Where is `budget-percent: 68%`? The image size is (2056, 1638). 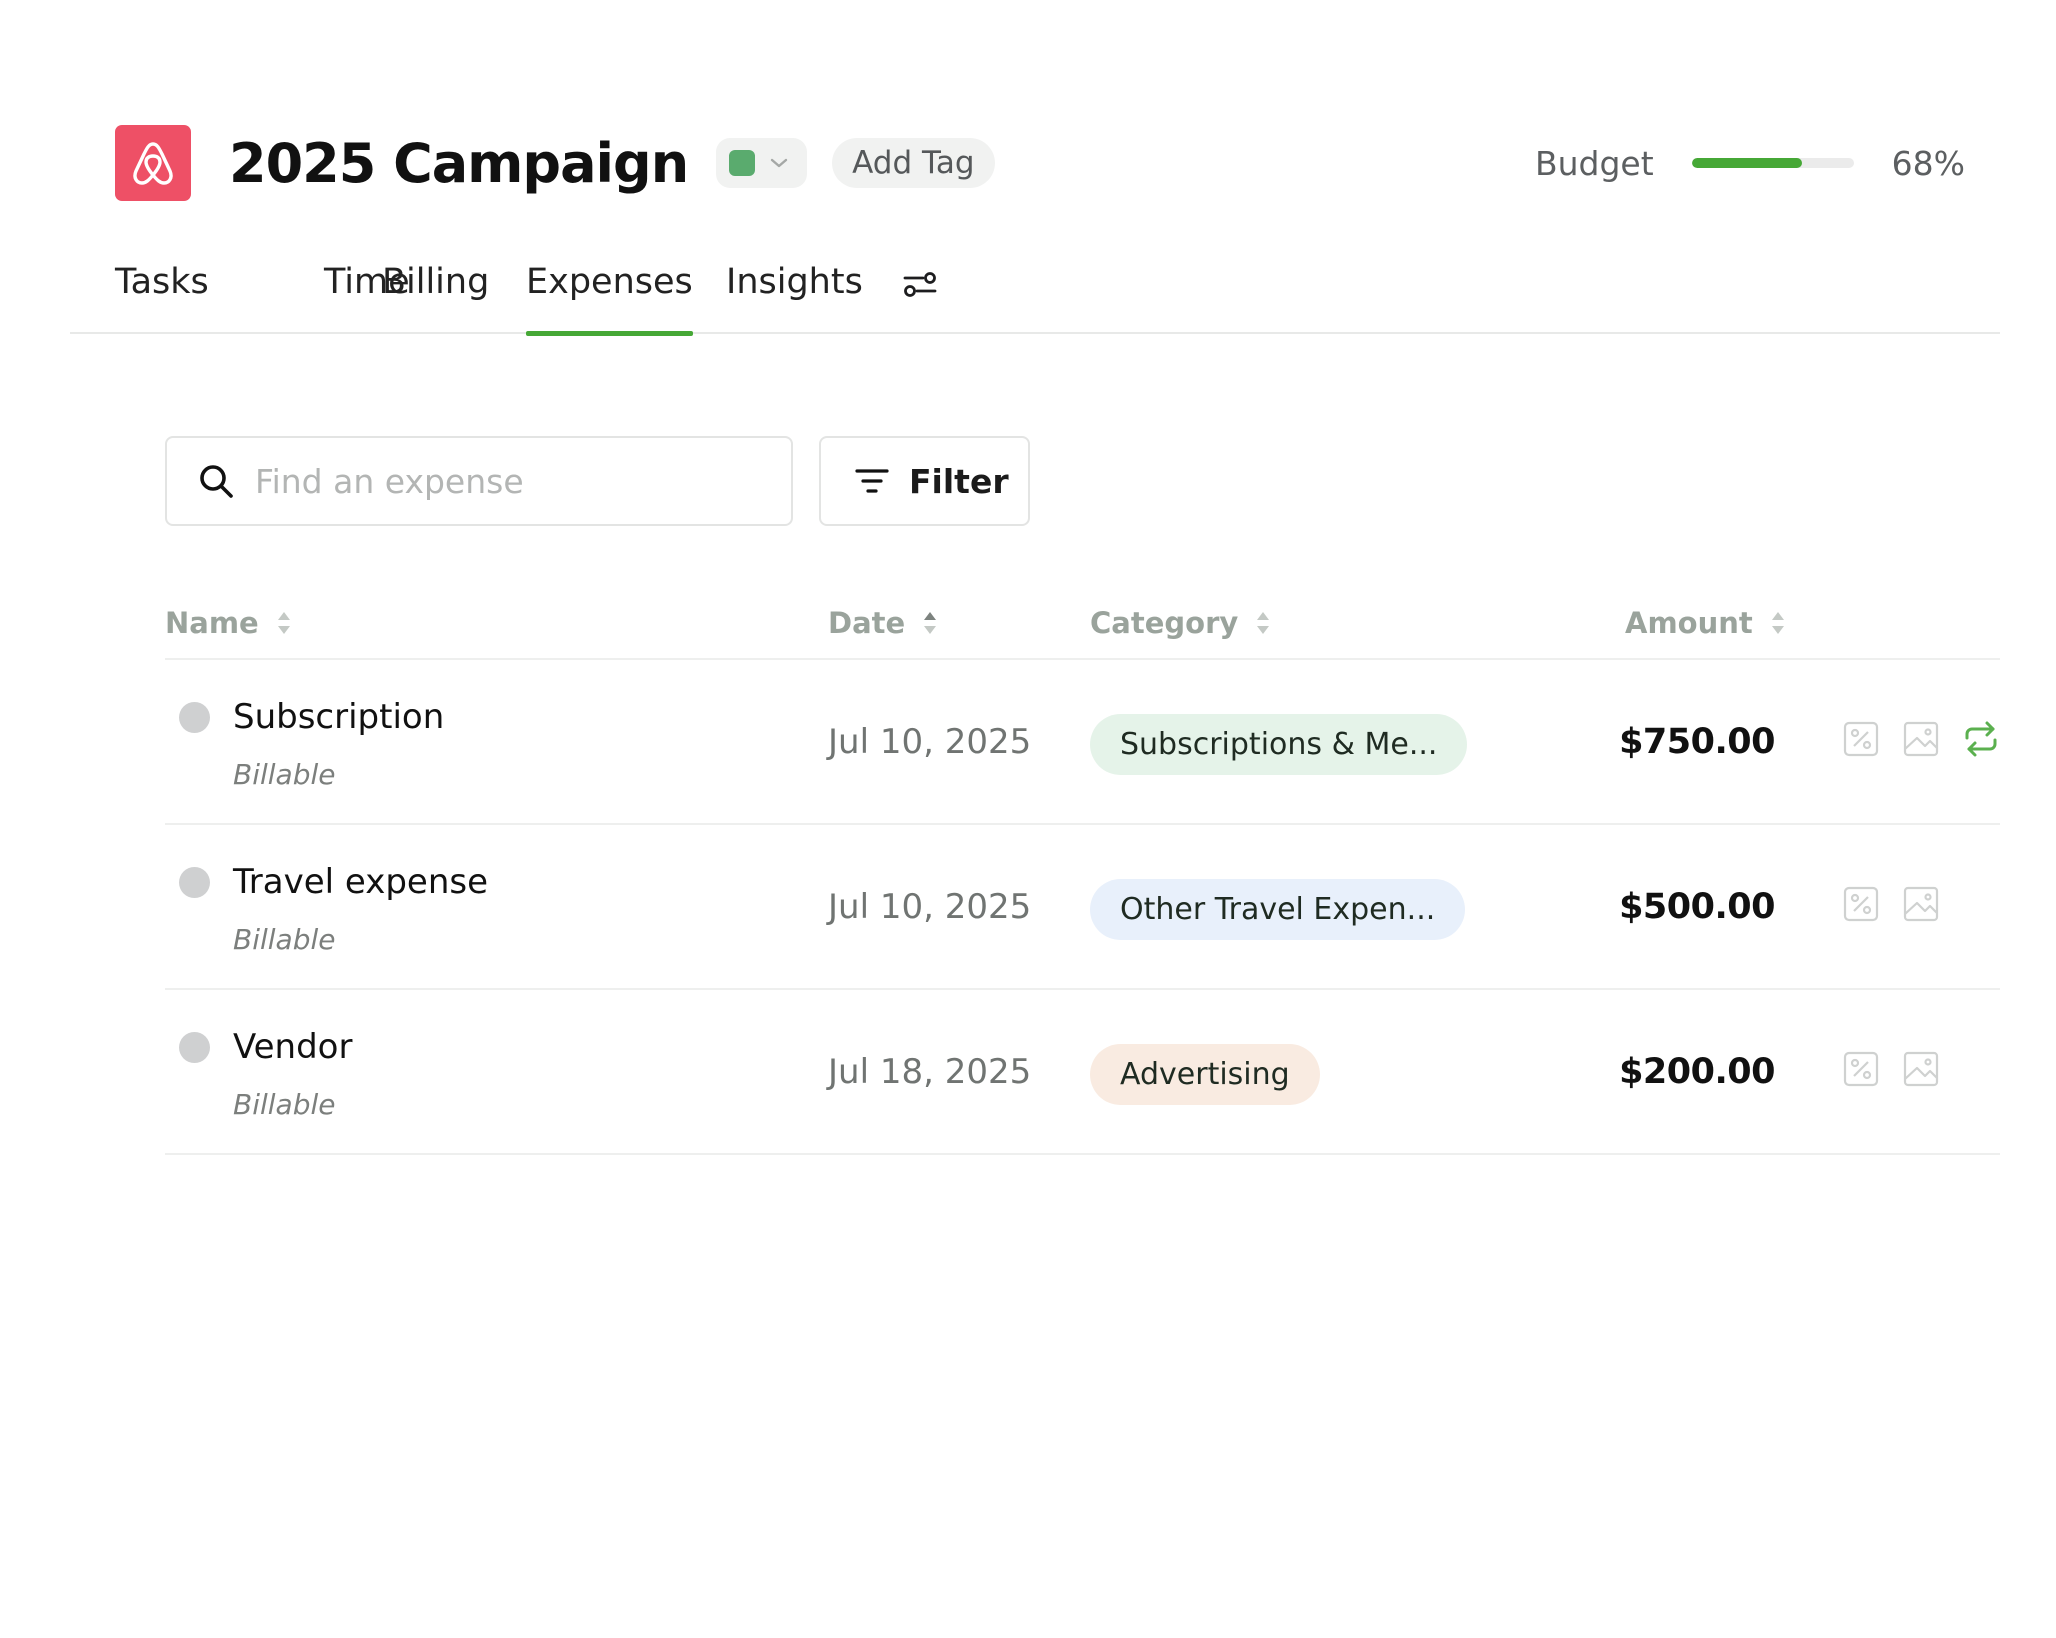 budget-percent: 68% is located at coordinates (1928, 163).